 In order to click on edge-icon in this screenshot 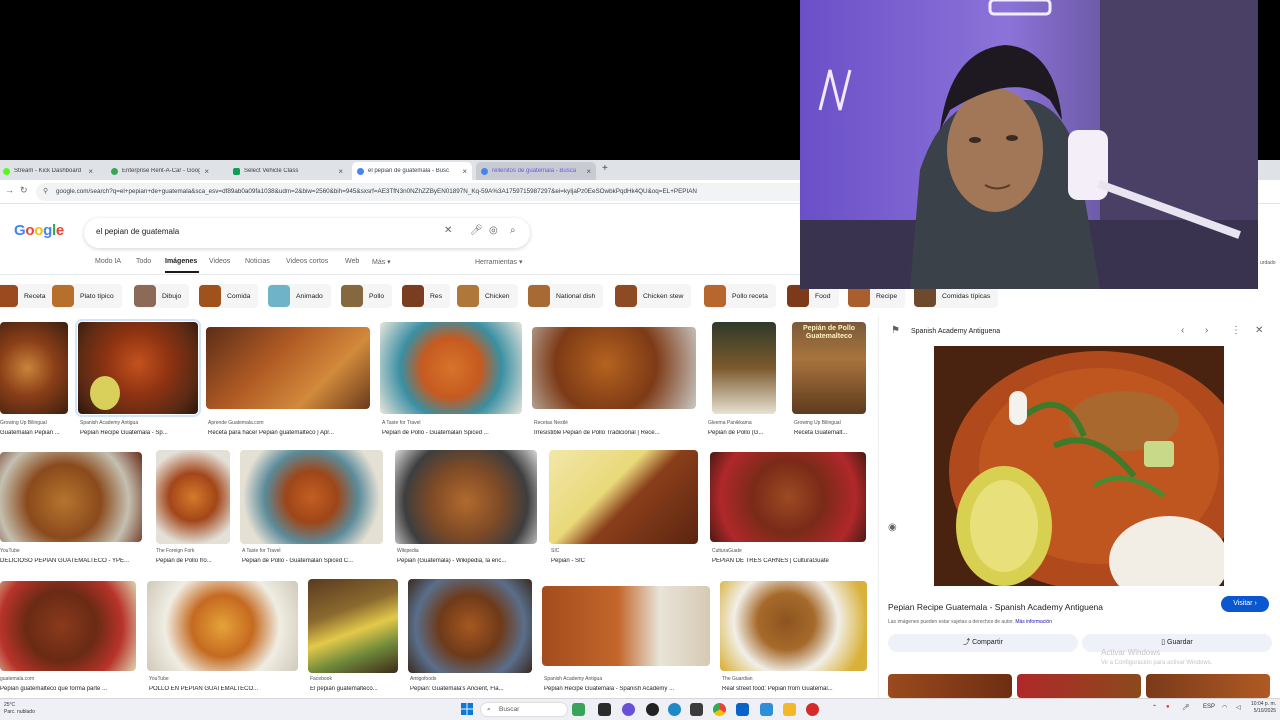, I will do `click(674, 709)`.